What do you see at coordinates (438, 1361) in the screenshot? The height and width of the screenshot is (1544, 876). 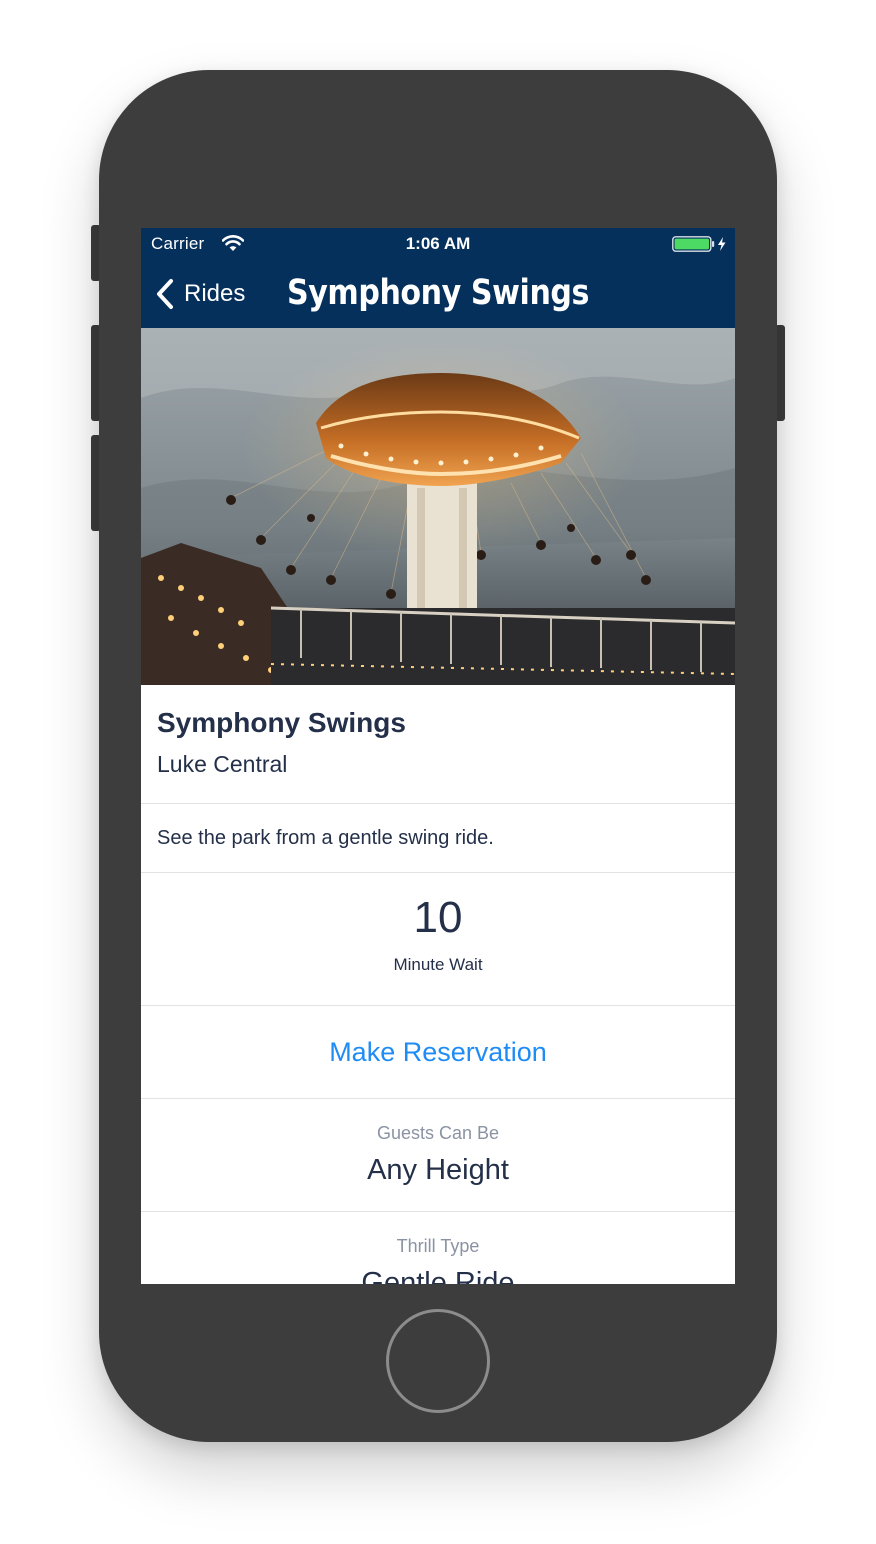 I see `home-button` at bounding box center [438, 1361].